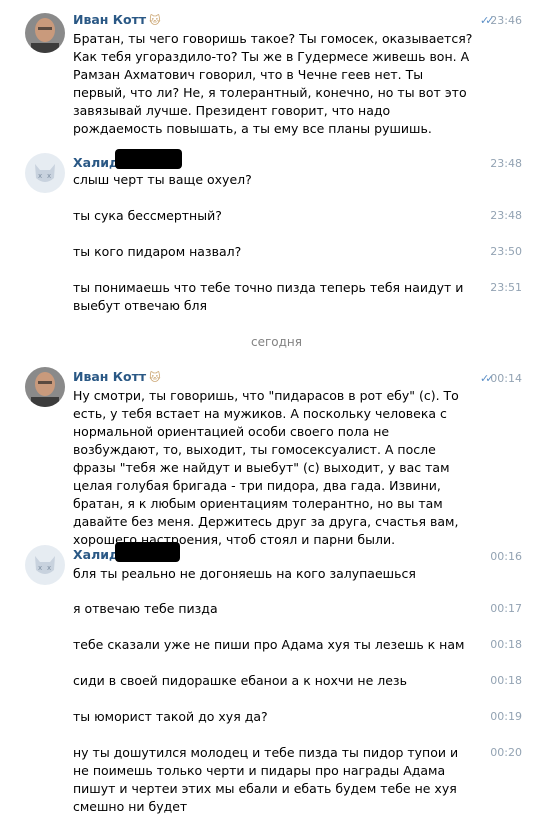  Describe the element at coordinates (506, 556) in the screenshot. I see `message-time: 00:16` at that location.